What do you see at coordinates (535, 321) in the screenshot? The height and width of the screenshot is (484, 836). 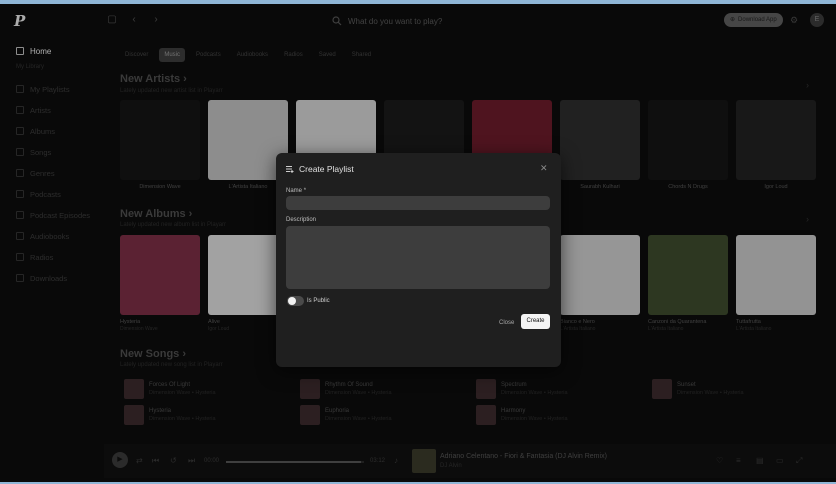 I see `create-button: Create` at bounding box center [535, 321].